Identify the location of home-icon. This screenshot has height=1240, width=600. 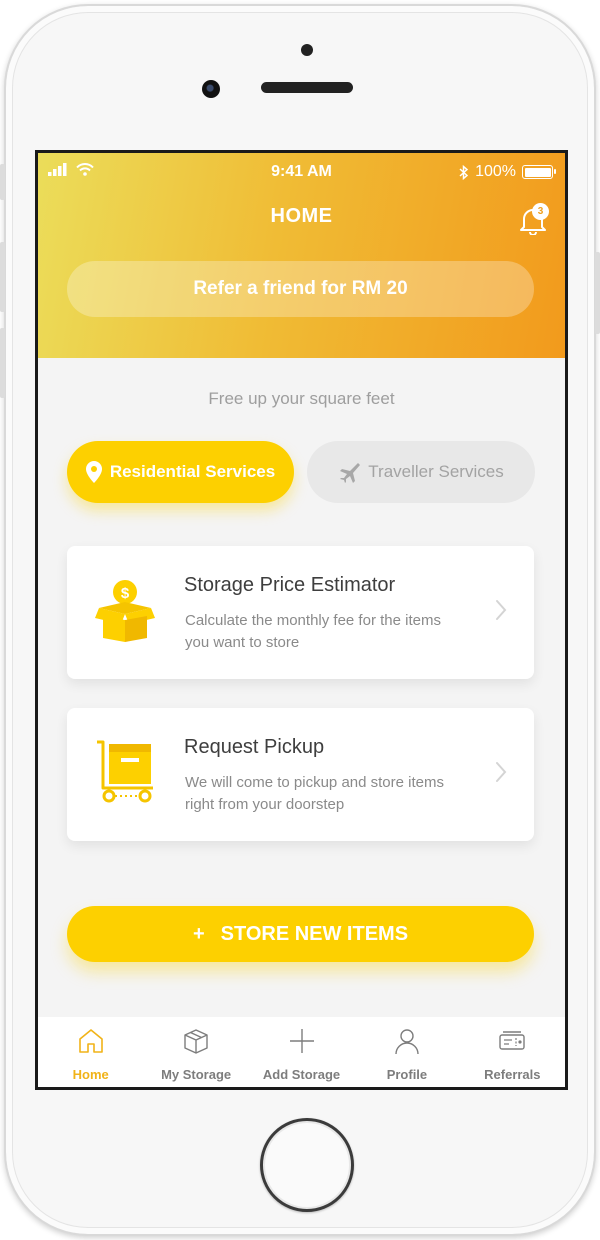
(90, 1041).